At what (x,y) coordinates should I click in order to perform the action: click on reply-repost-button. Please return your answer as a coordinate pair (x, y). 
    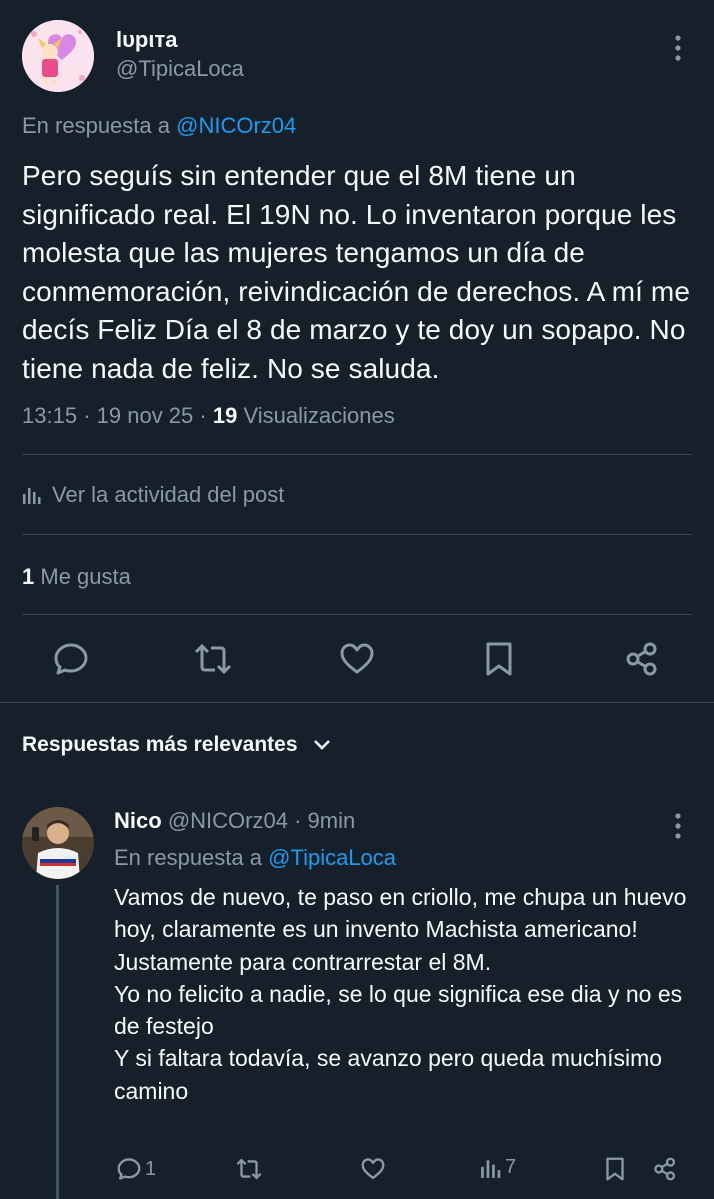
    Looking at the image, I should click on (249, 1169).